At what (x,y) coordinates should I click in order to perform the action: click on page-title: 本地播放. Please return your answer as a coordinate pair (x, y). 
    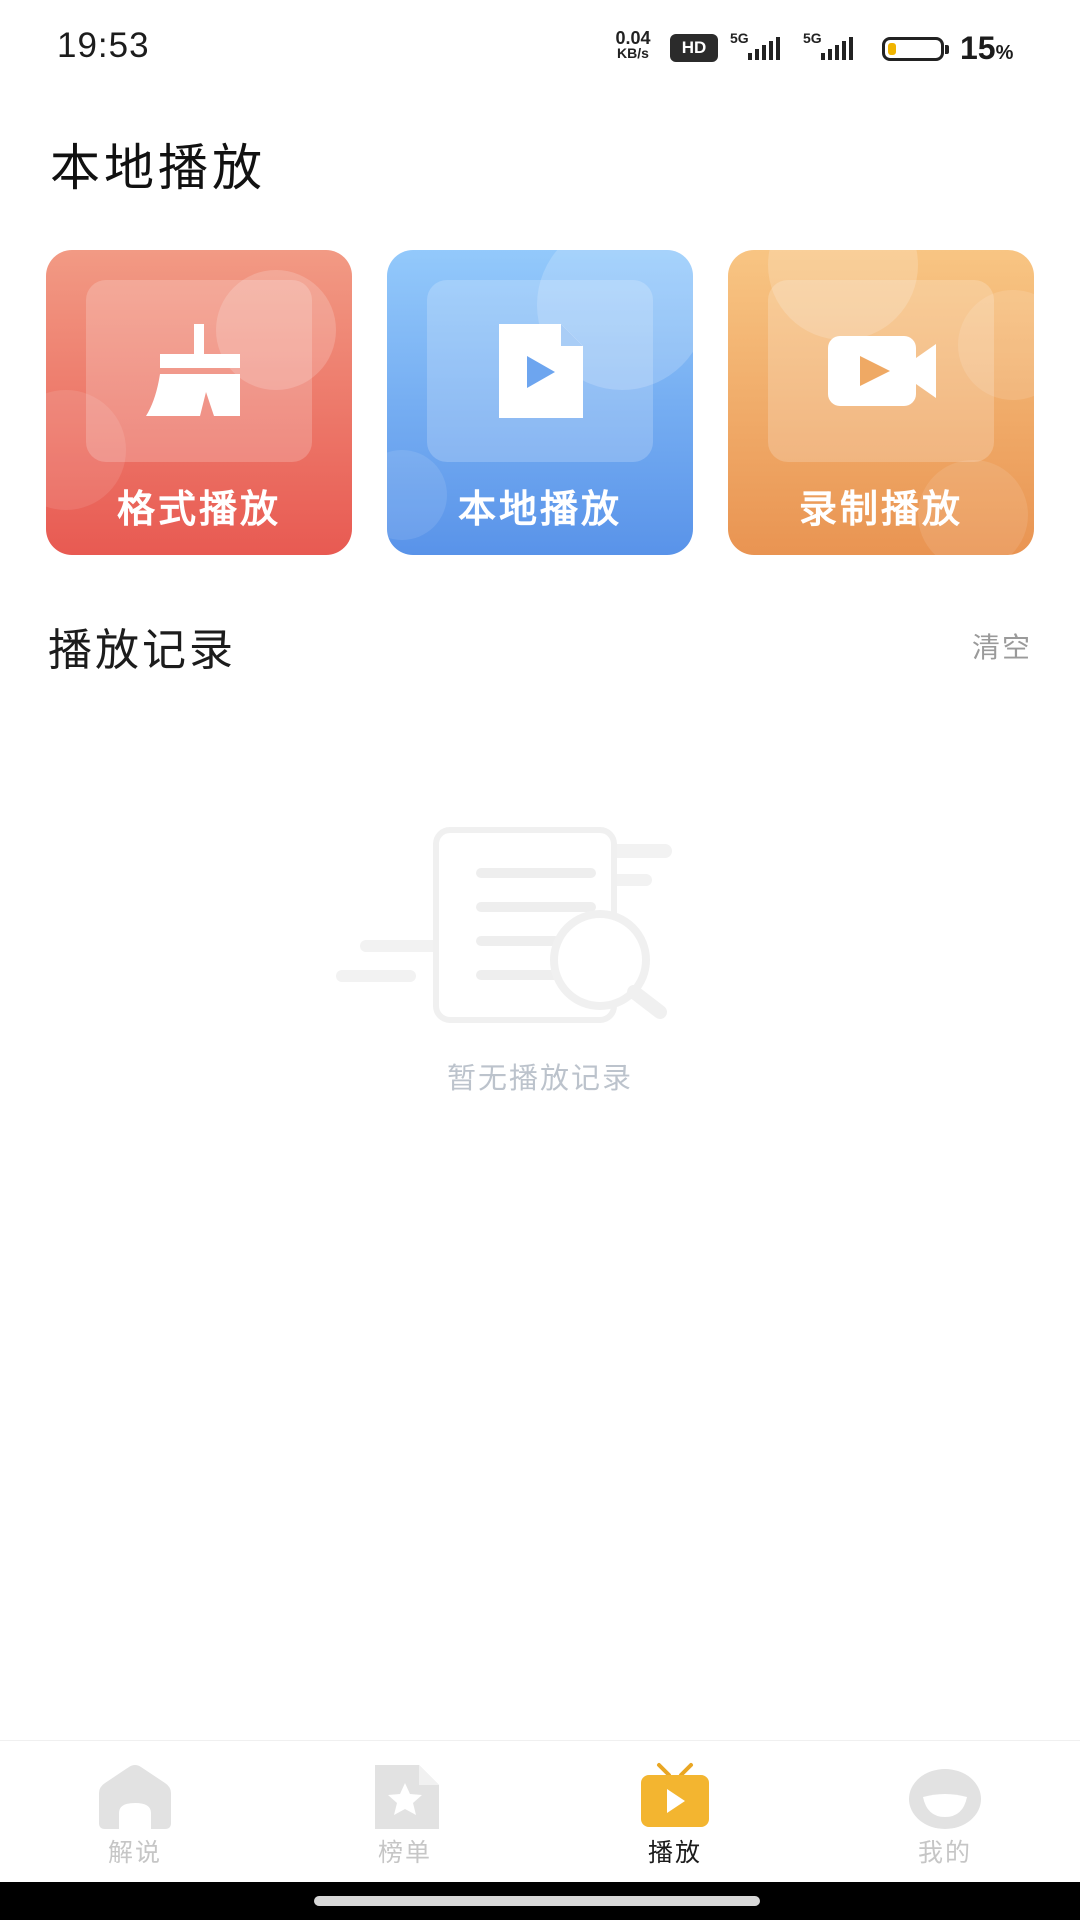
    Looking at the image, I should click on (158, 168).